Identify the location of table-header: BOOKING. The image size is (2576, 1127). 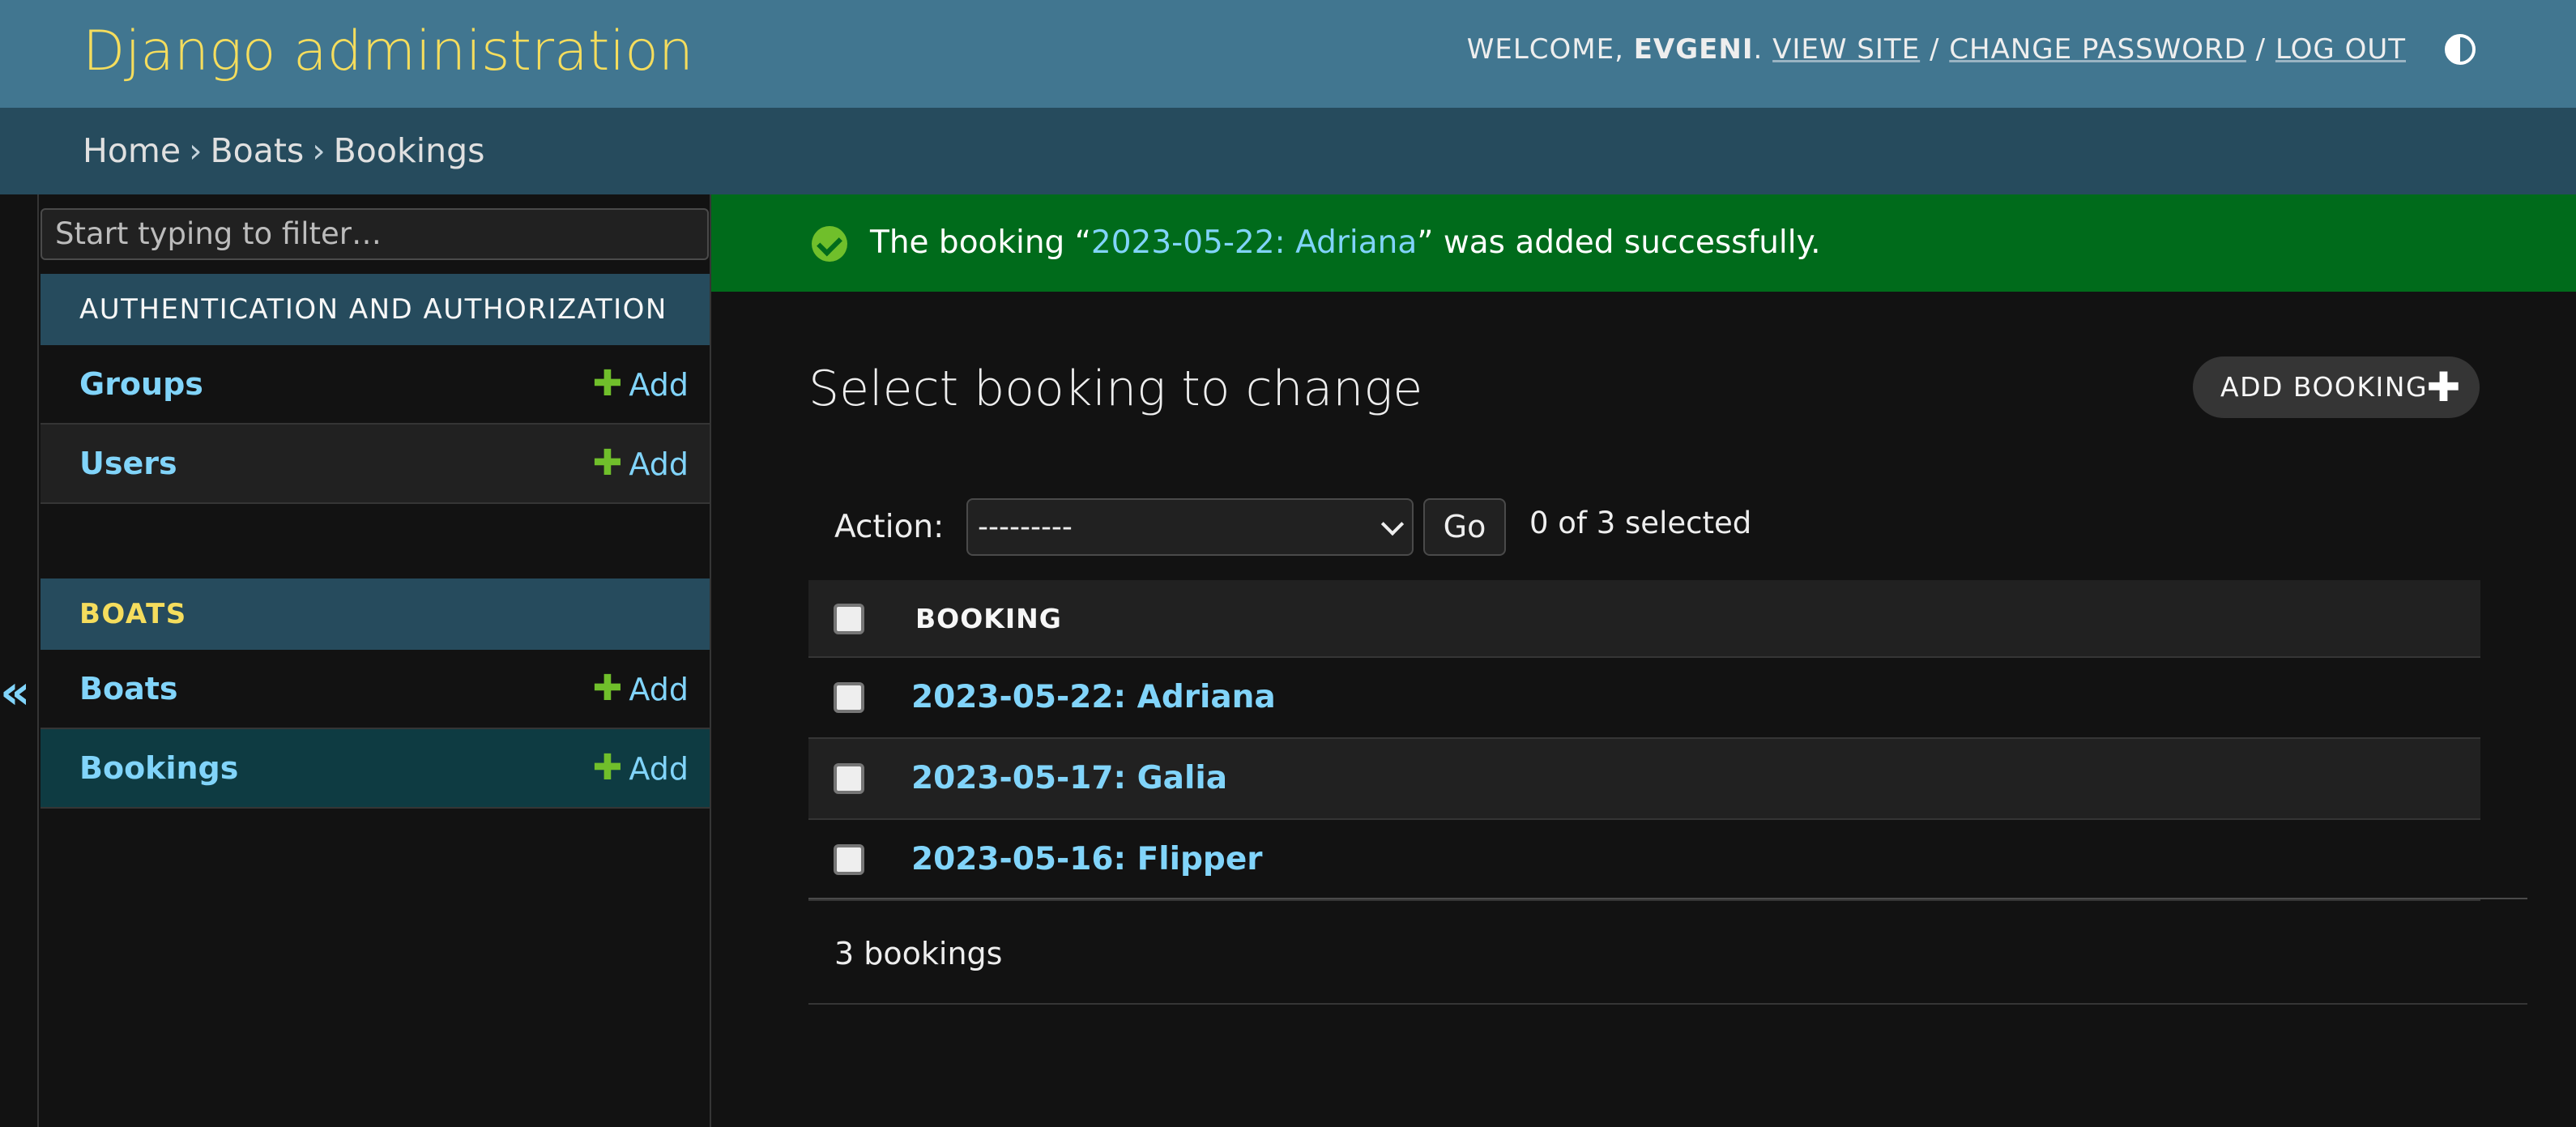
(1644, 619).